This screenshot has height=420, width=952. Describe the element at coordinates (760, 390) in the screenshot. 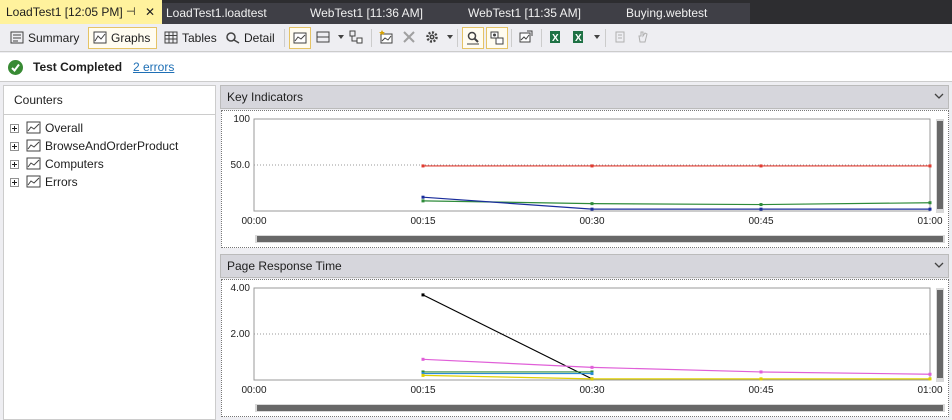

I see `x-tick-label: 00:45` at that location.